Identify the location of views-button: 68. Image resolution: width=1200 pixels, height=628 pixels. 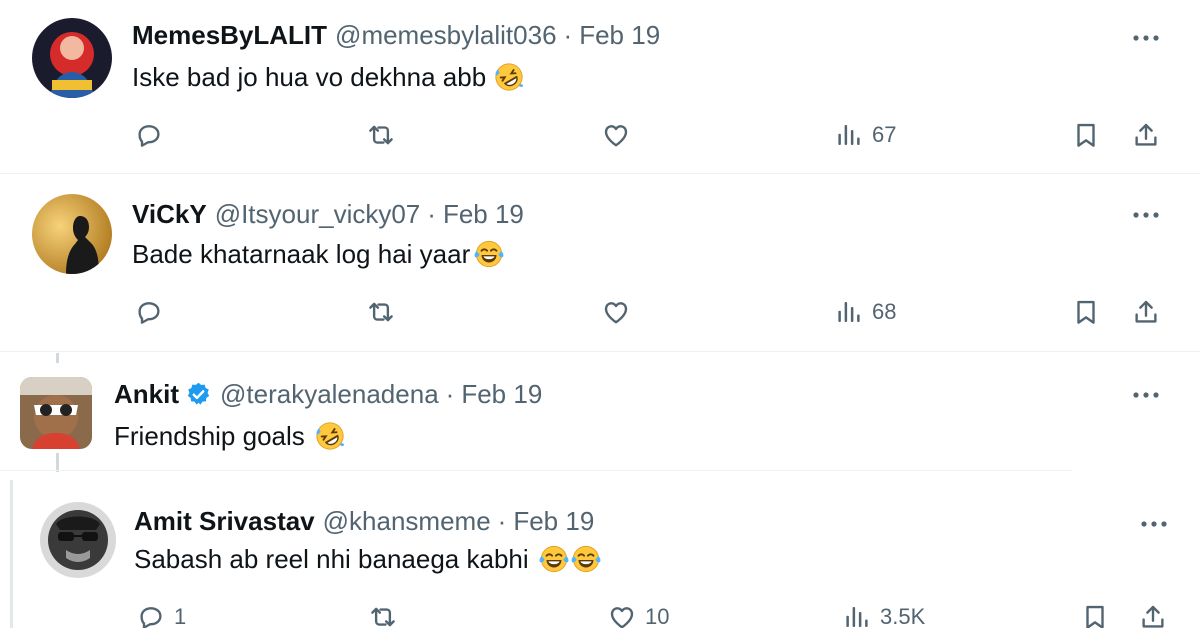
(865, 312).